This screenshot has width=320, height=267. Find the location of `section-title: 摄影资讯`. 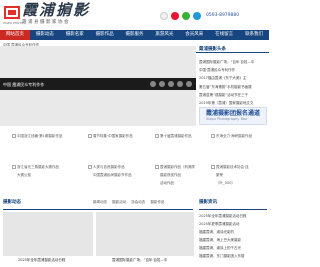

section-title: 摄影资讯 is located at coordinates (208, 202).